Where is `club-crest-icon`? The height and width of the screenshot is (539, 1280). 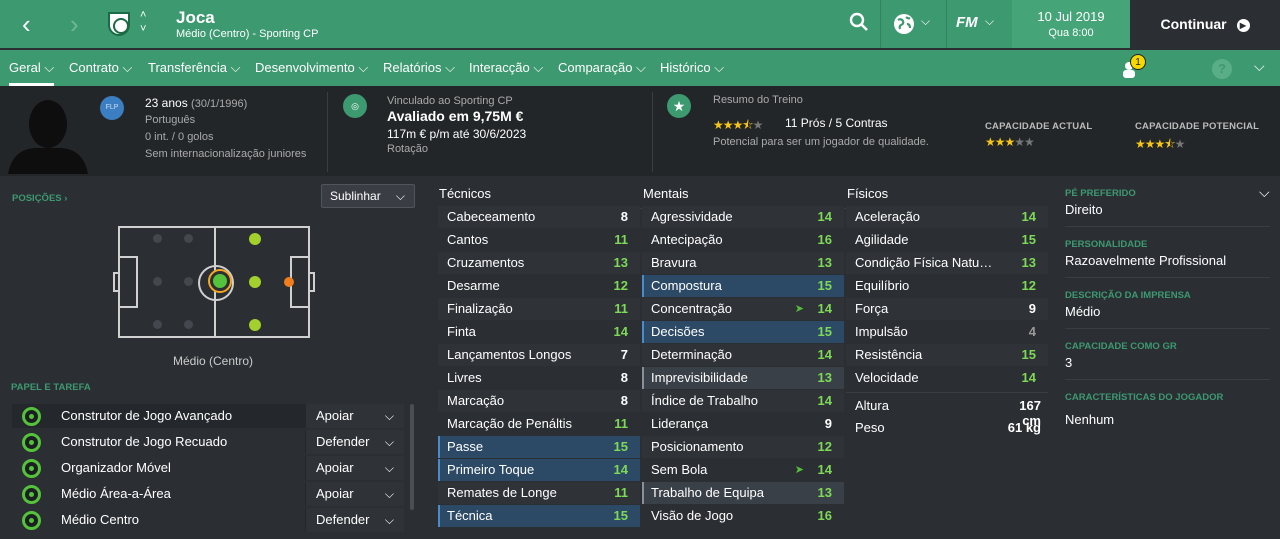 club-crest-icon is located at coordinates (119, 24).